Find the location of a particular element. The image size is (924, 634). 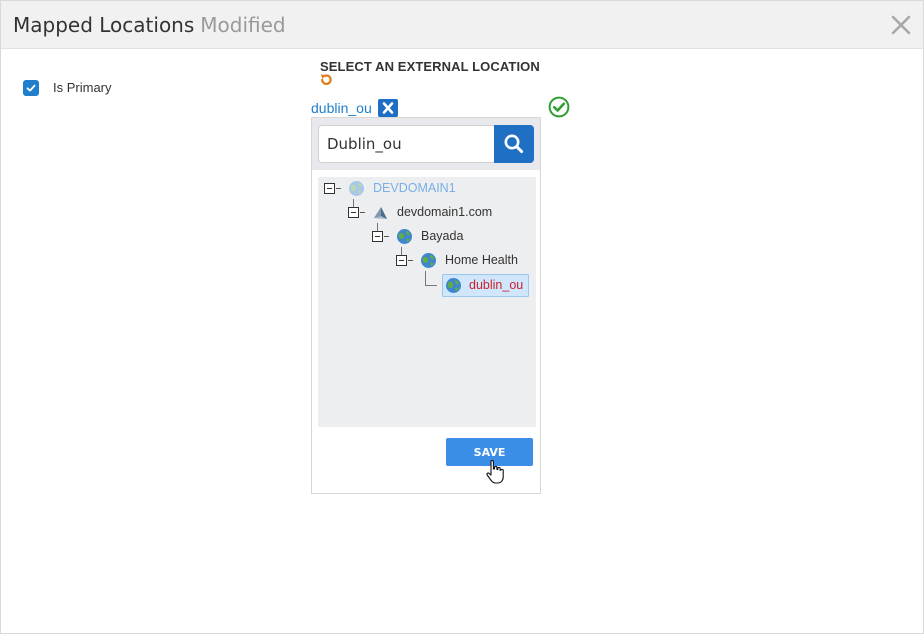

close-icon is located at coordinates (901, 25).